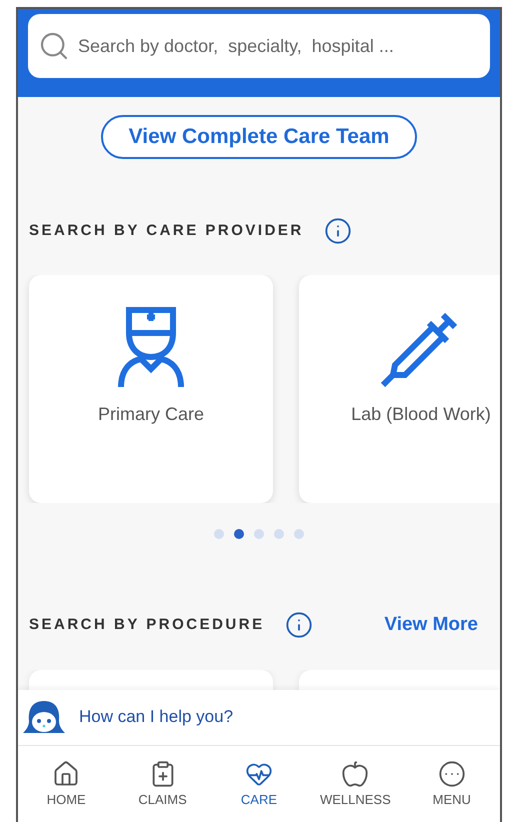 The height and width of the screenshot is (822, 505). What do you see at coordinates (452, 774) in the screenshot?
I see `more-icon` at bounding box center [452, 774].